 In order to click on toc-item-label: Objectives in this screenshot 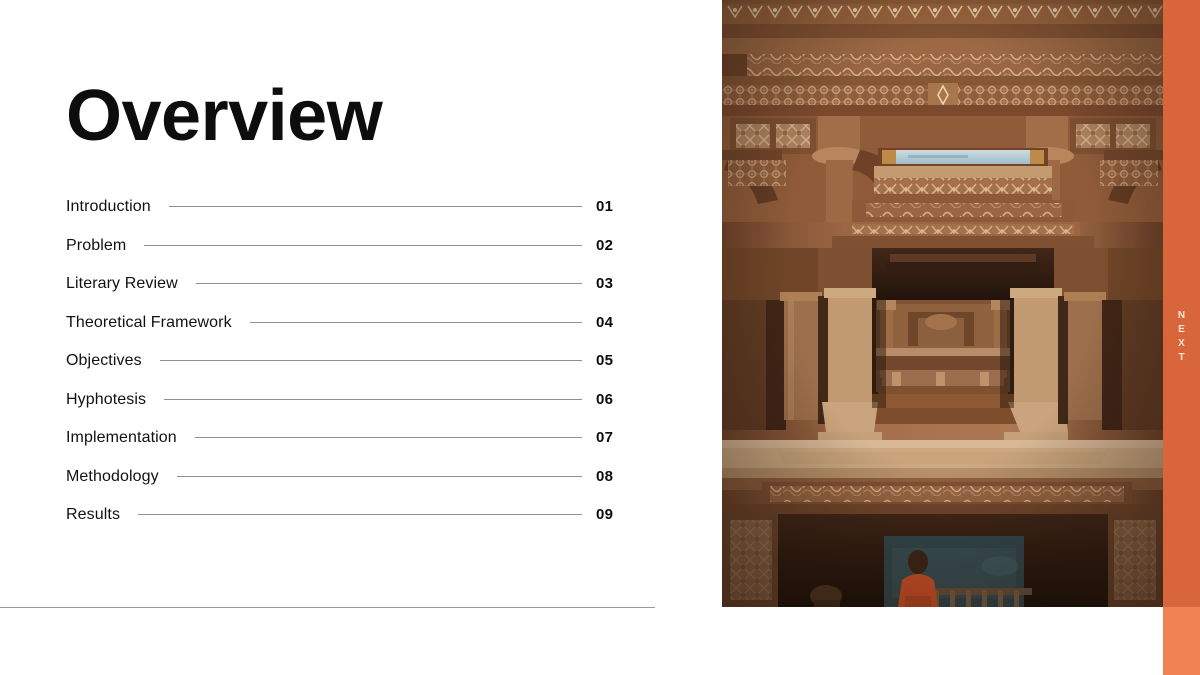, I will do `click(104, 360)`.